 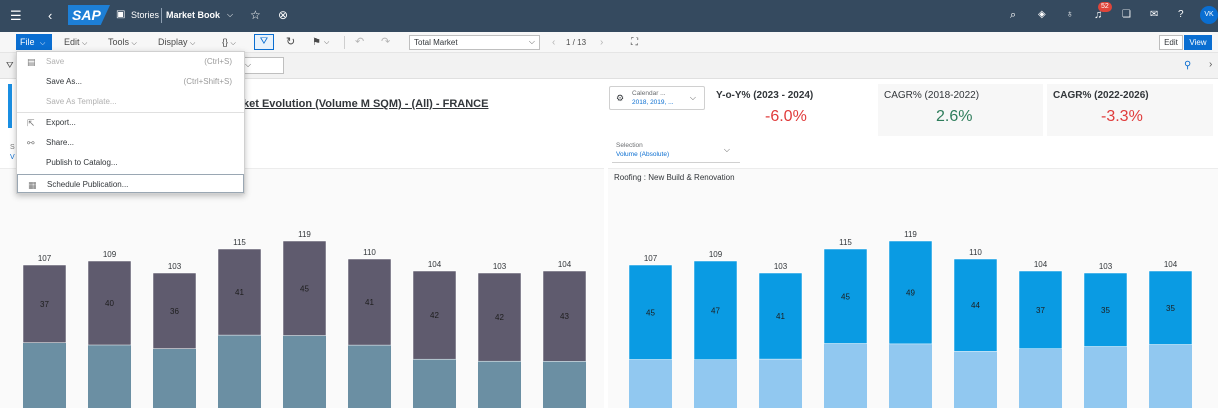 What do you see at coordinates (55, 61) in the screenshot?
I see `menu-item-label: Save` at bounding box center [55, 61].